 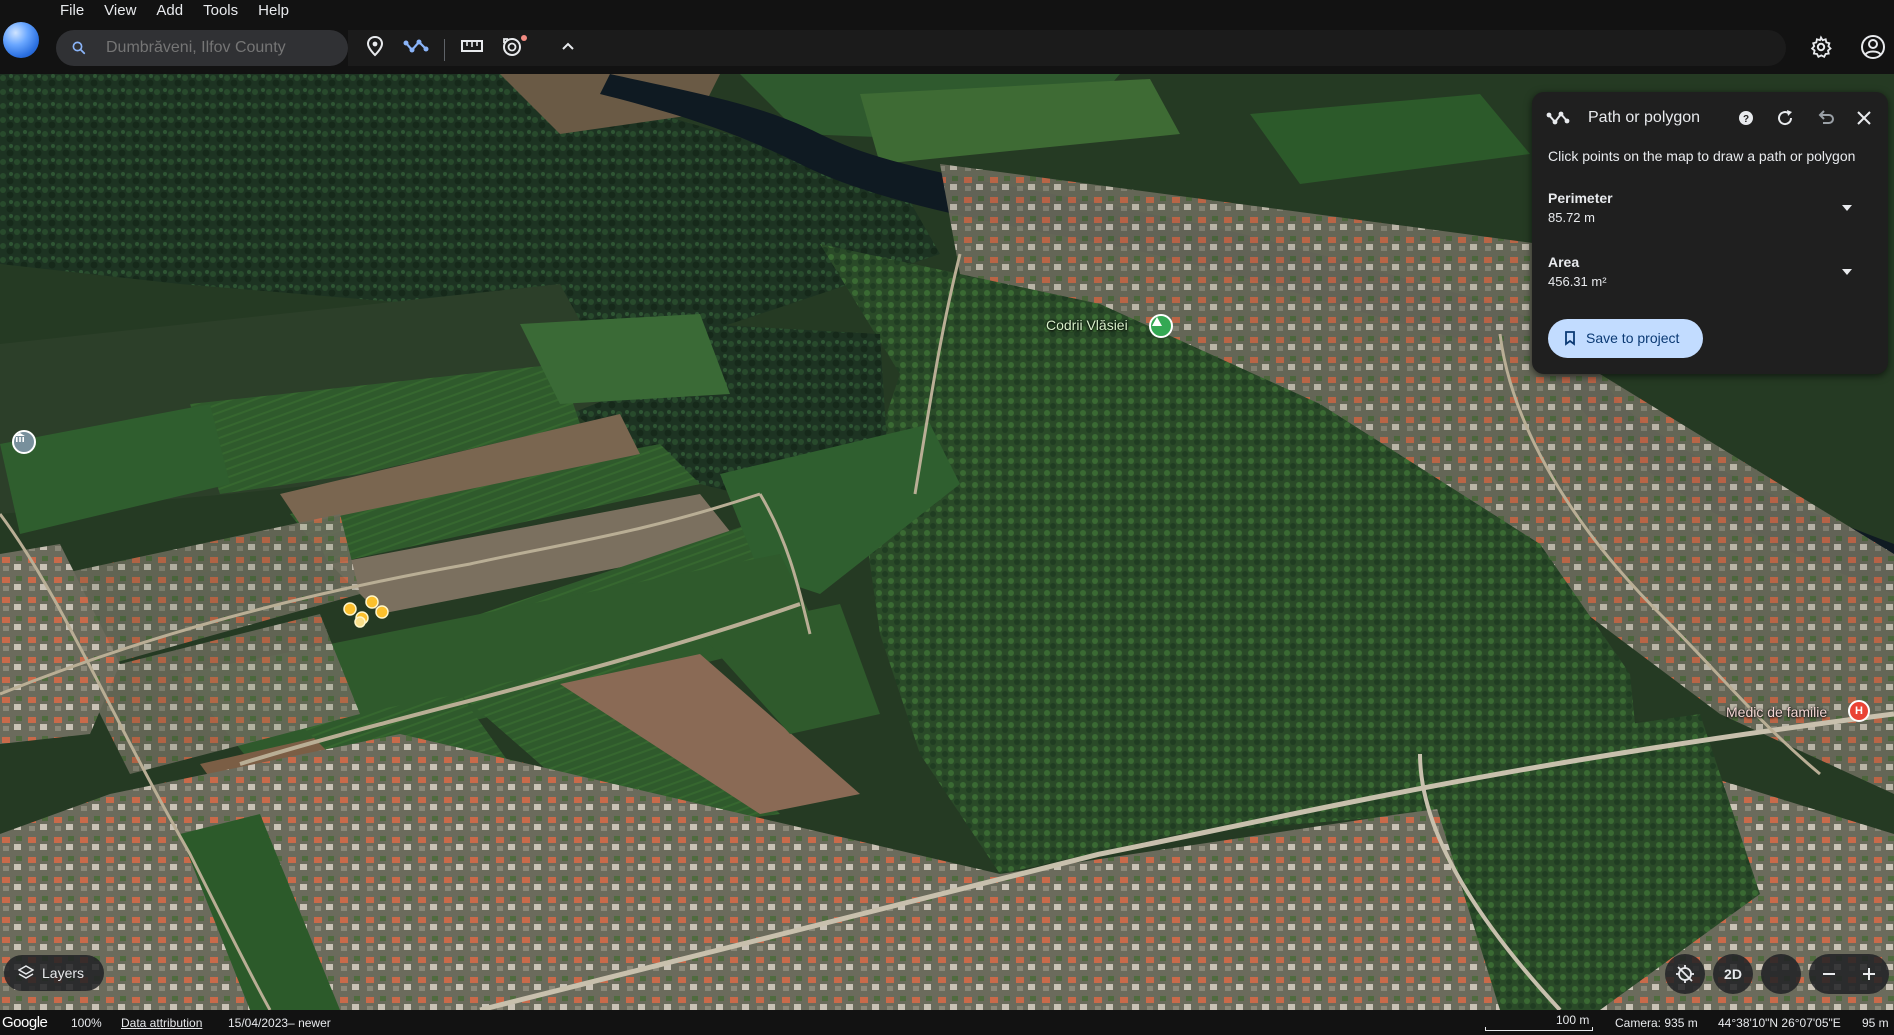 I want to click on data-attribution-link: Data attribution, so click(x=161, y=1023).